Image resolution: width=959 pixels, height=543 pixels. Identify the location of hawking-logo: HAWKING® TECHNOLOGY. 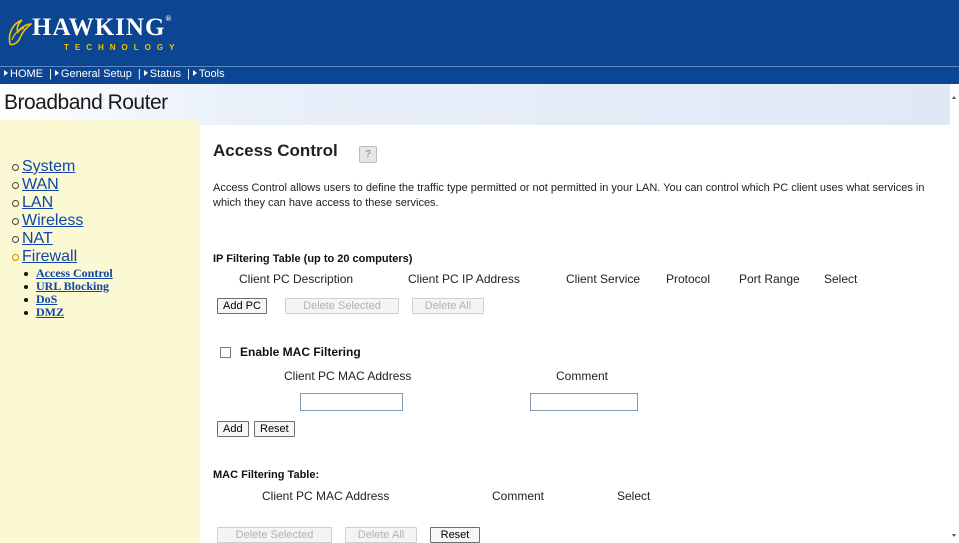
(89, 33).